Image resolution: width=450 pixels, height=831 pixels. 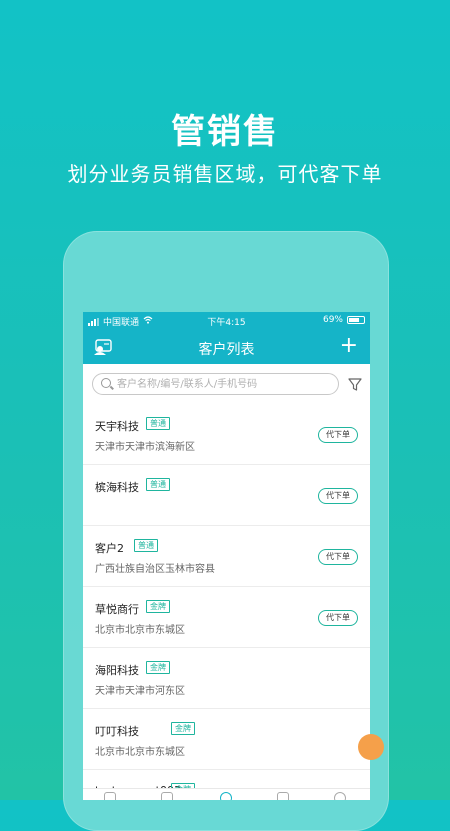 I want to click on list-item: 客户2 普通 广西壮族自治区玉林市容县 代下单, so click(x=226, y=556).